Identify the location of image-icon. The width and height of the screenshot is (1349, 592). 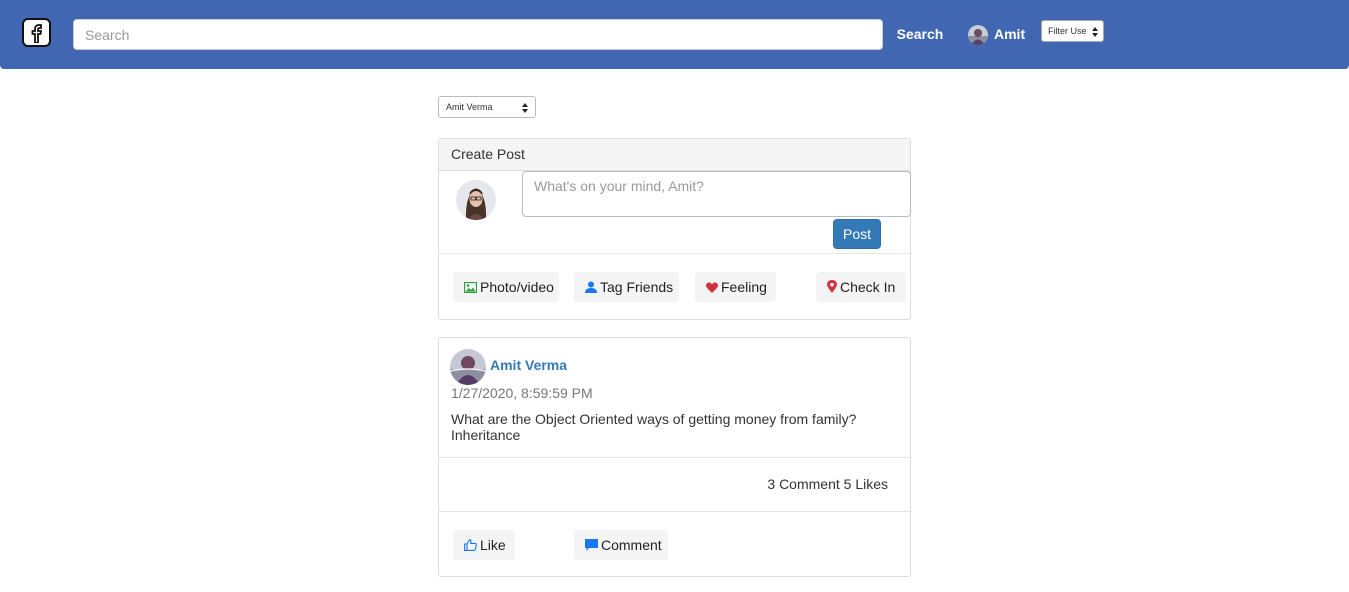
(470, 287).